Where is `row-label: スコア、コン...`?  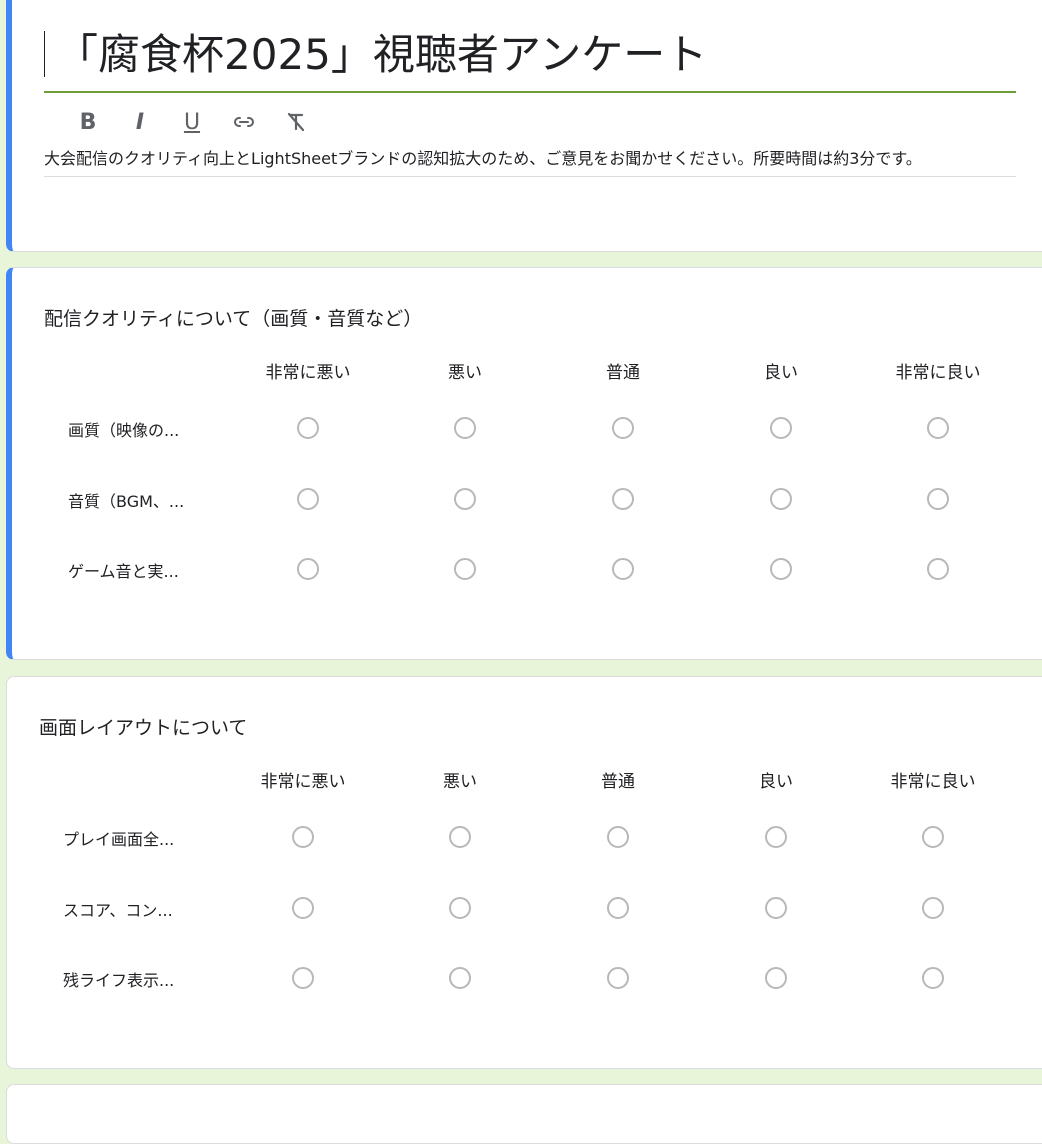 row-label: スコア、コン... is located at coordinates (118, 910).